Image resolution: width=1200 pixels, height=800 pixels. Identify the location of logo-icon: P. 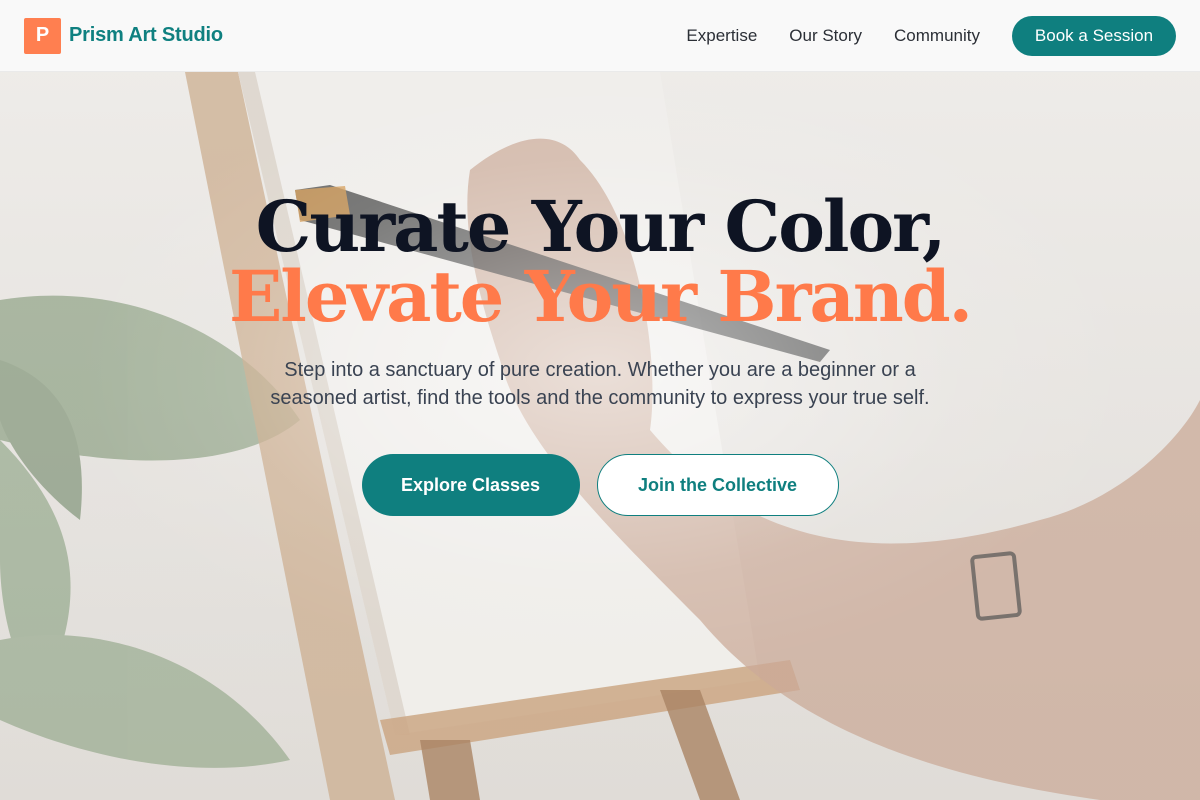
(42, 35).